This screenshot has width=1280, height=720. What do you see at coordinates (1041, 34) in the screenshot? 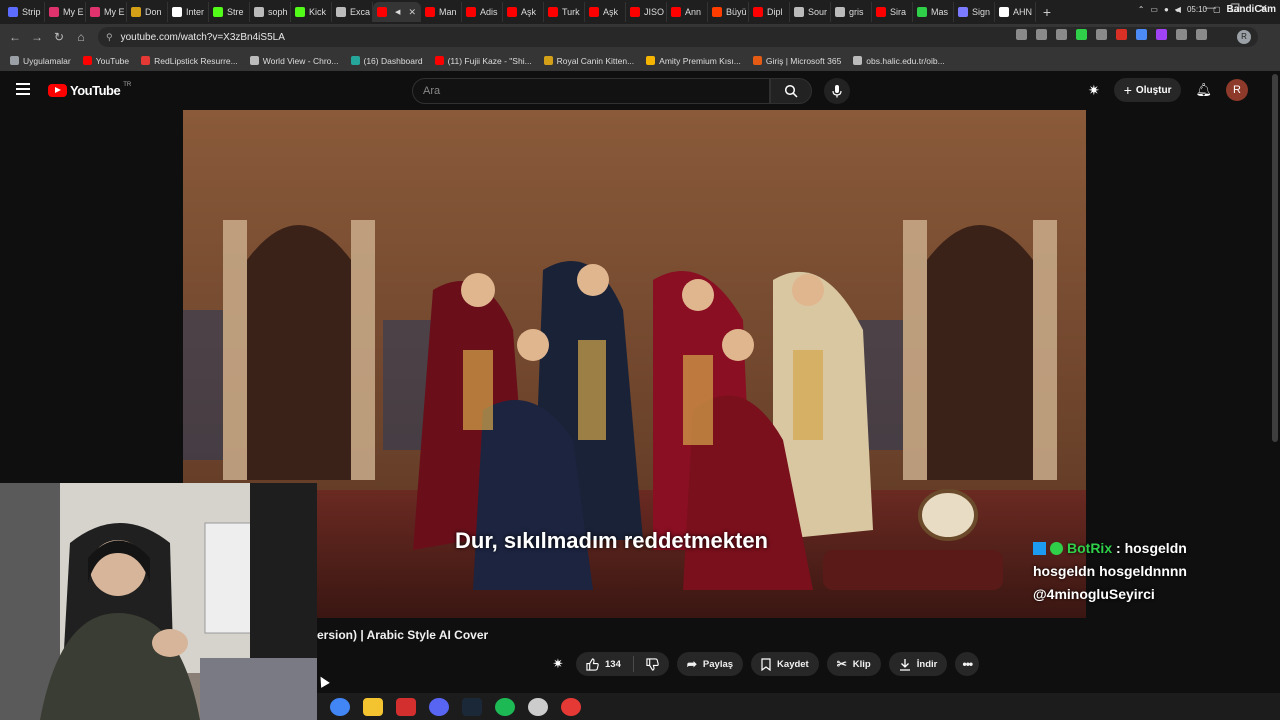
I see `share-icon` at bounding box center [1041, 34].